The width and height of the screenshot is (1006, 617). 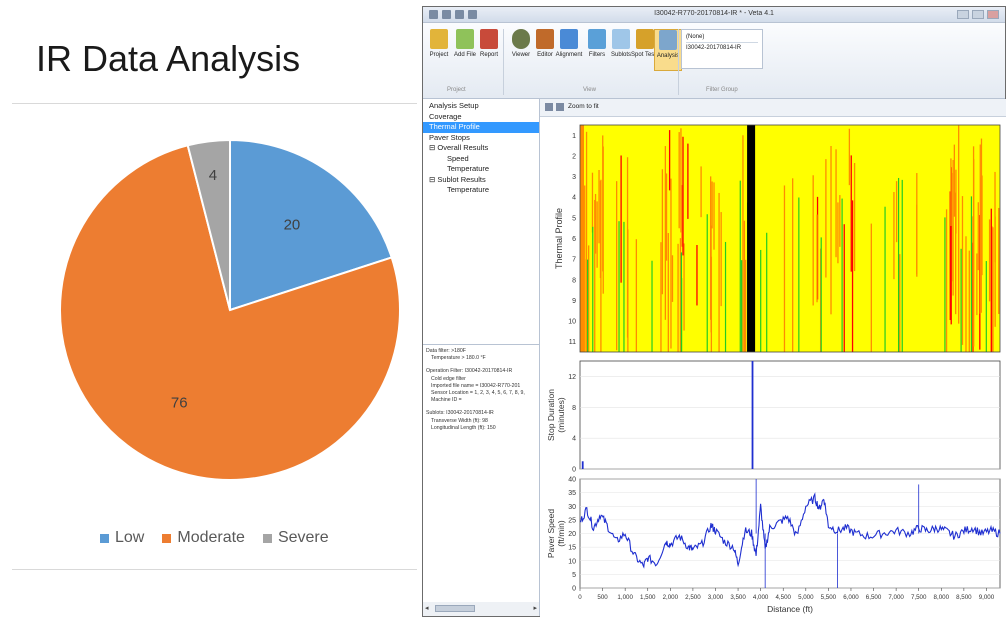 I want to click on thermal-y-tick: 6, so click(x=574, y=239).